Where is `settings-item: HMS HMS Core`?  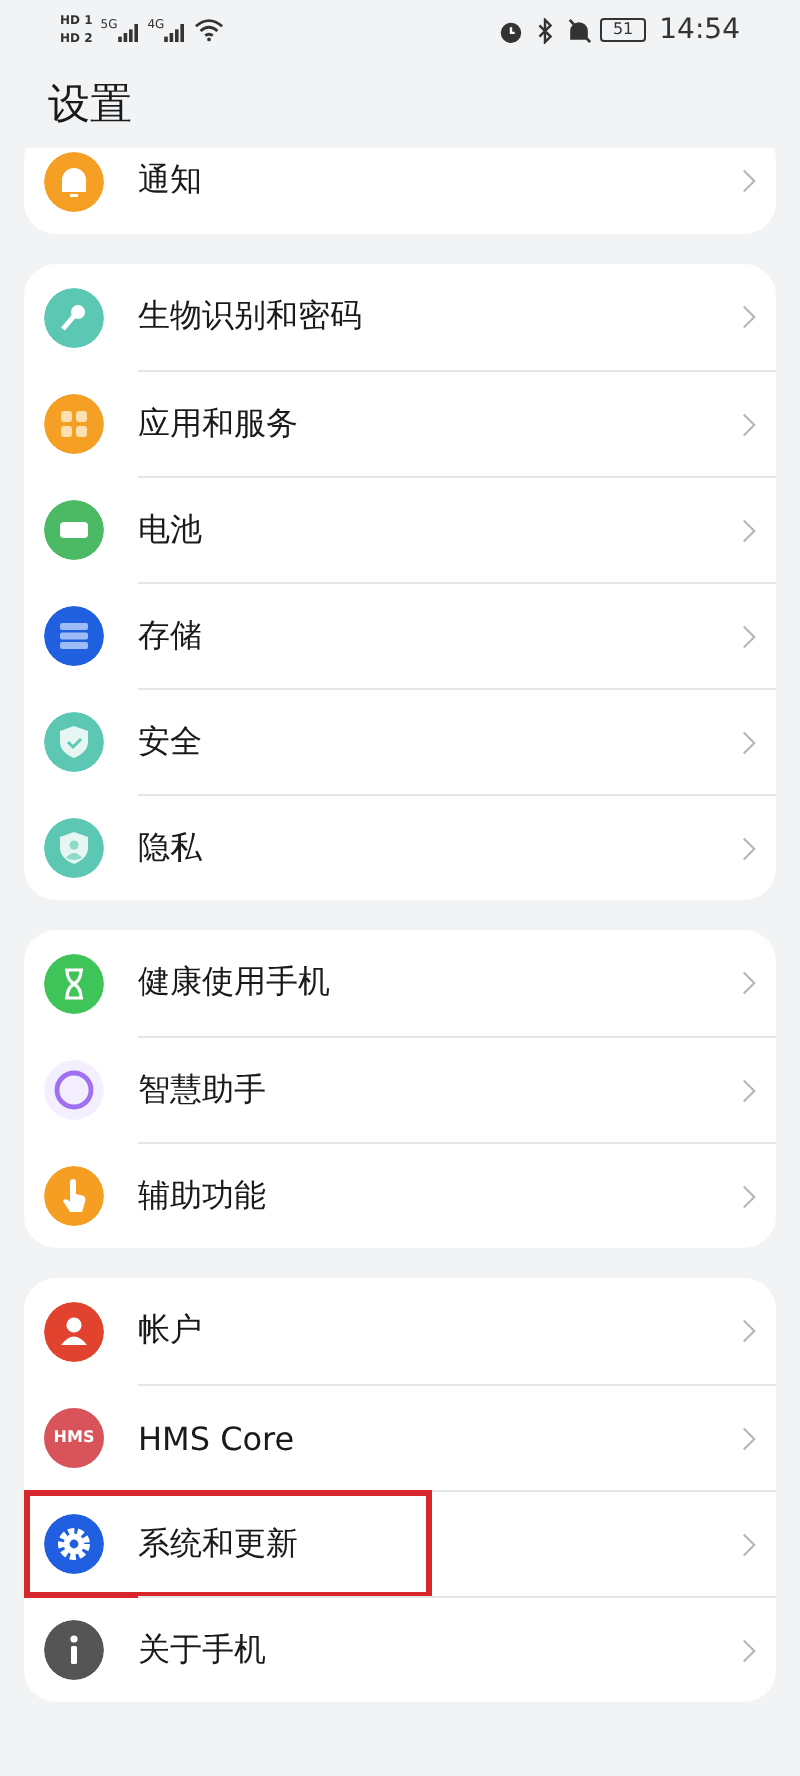
settings-item: HMS HMS Core is located at coordinates (400, 1437).